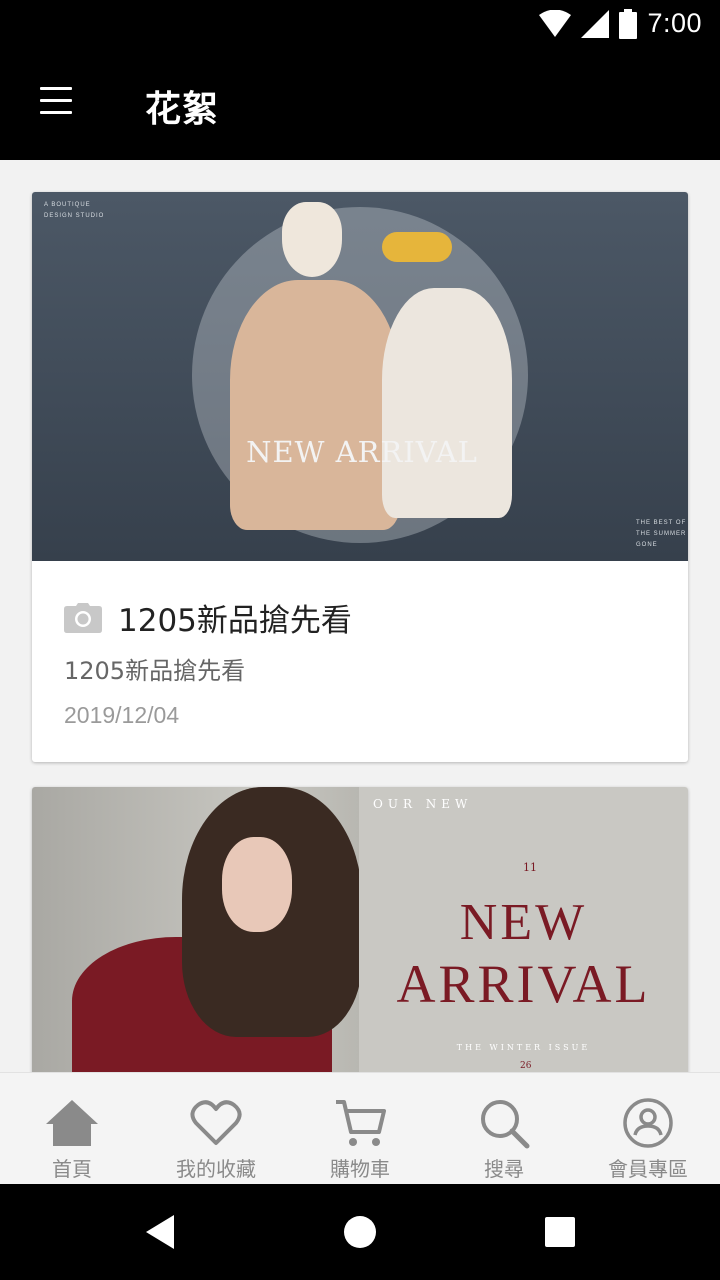 This screenshot has width=720, height=1280. What do you see at coordinates (523, 922) in the screenshot?
I see `headline-new: NEW` at bounding box center [523, 922].